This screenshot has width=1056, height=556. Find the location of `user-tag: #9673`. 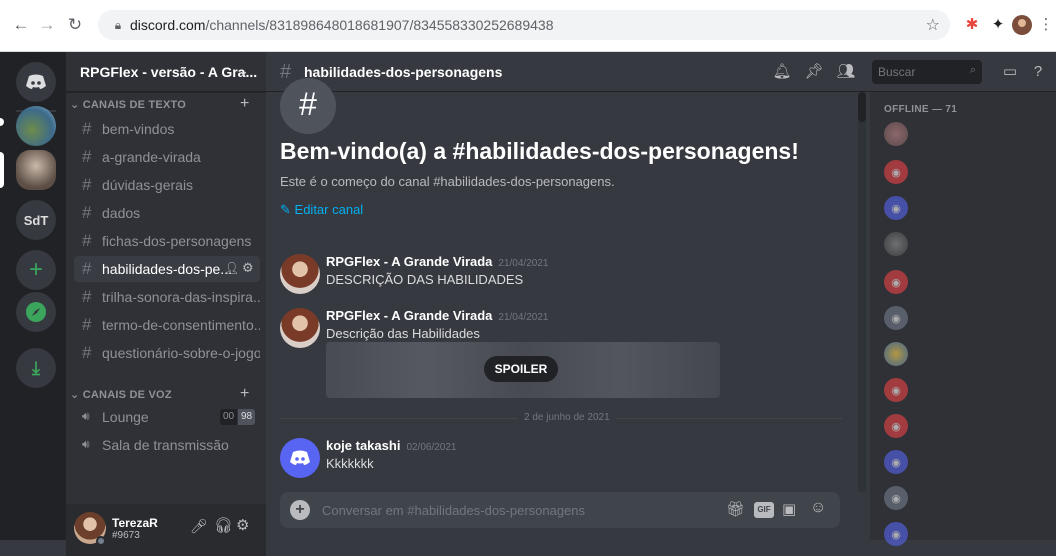

user-tag: #9673 is located at coordinates (126, 535).